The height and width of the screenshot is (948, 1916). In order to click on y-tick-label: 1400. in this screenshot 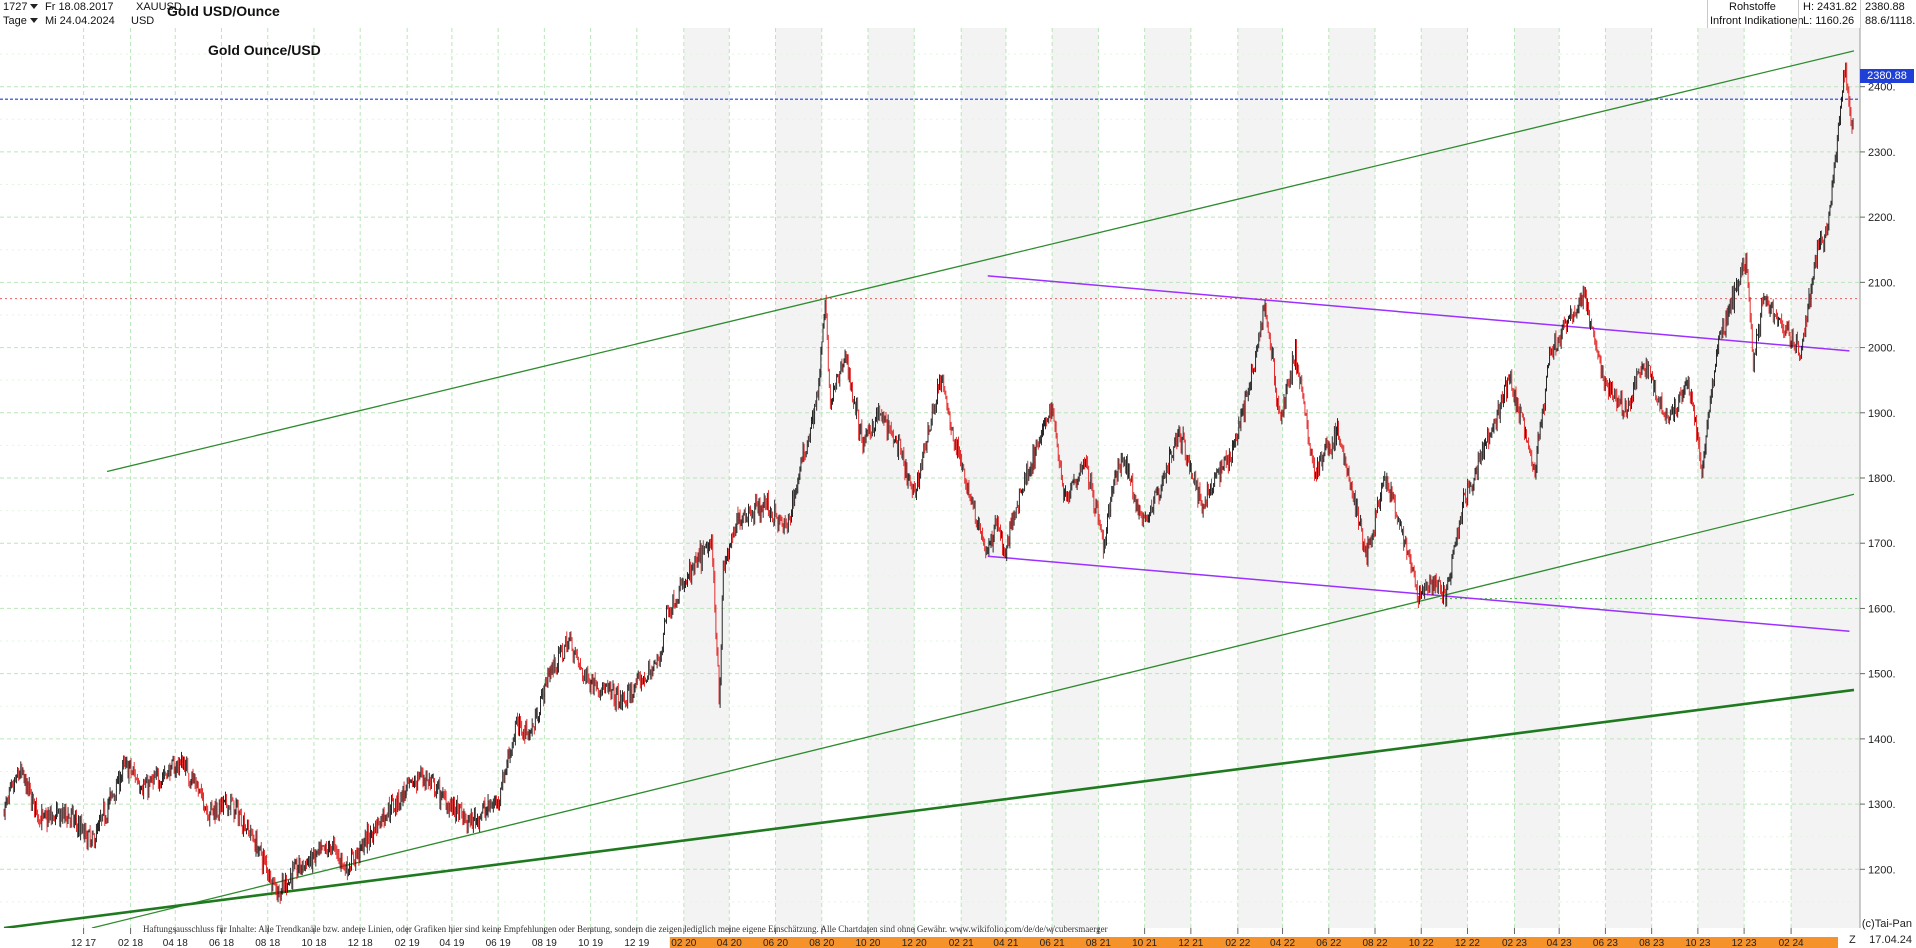, I will do `click(1882, 740)`.